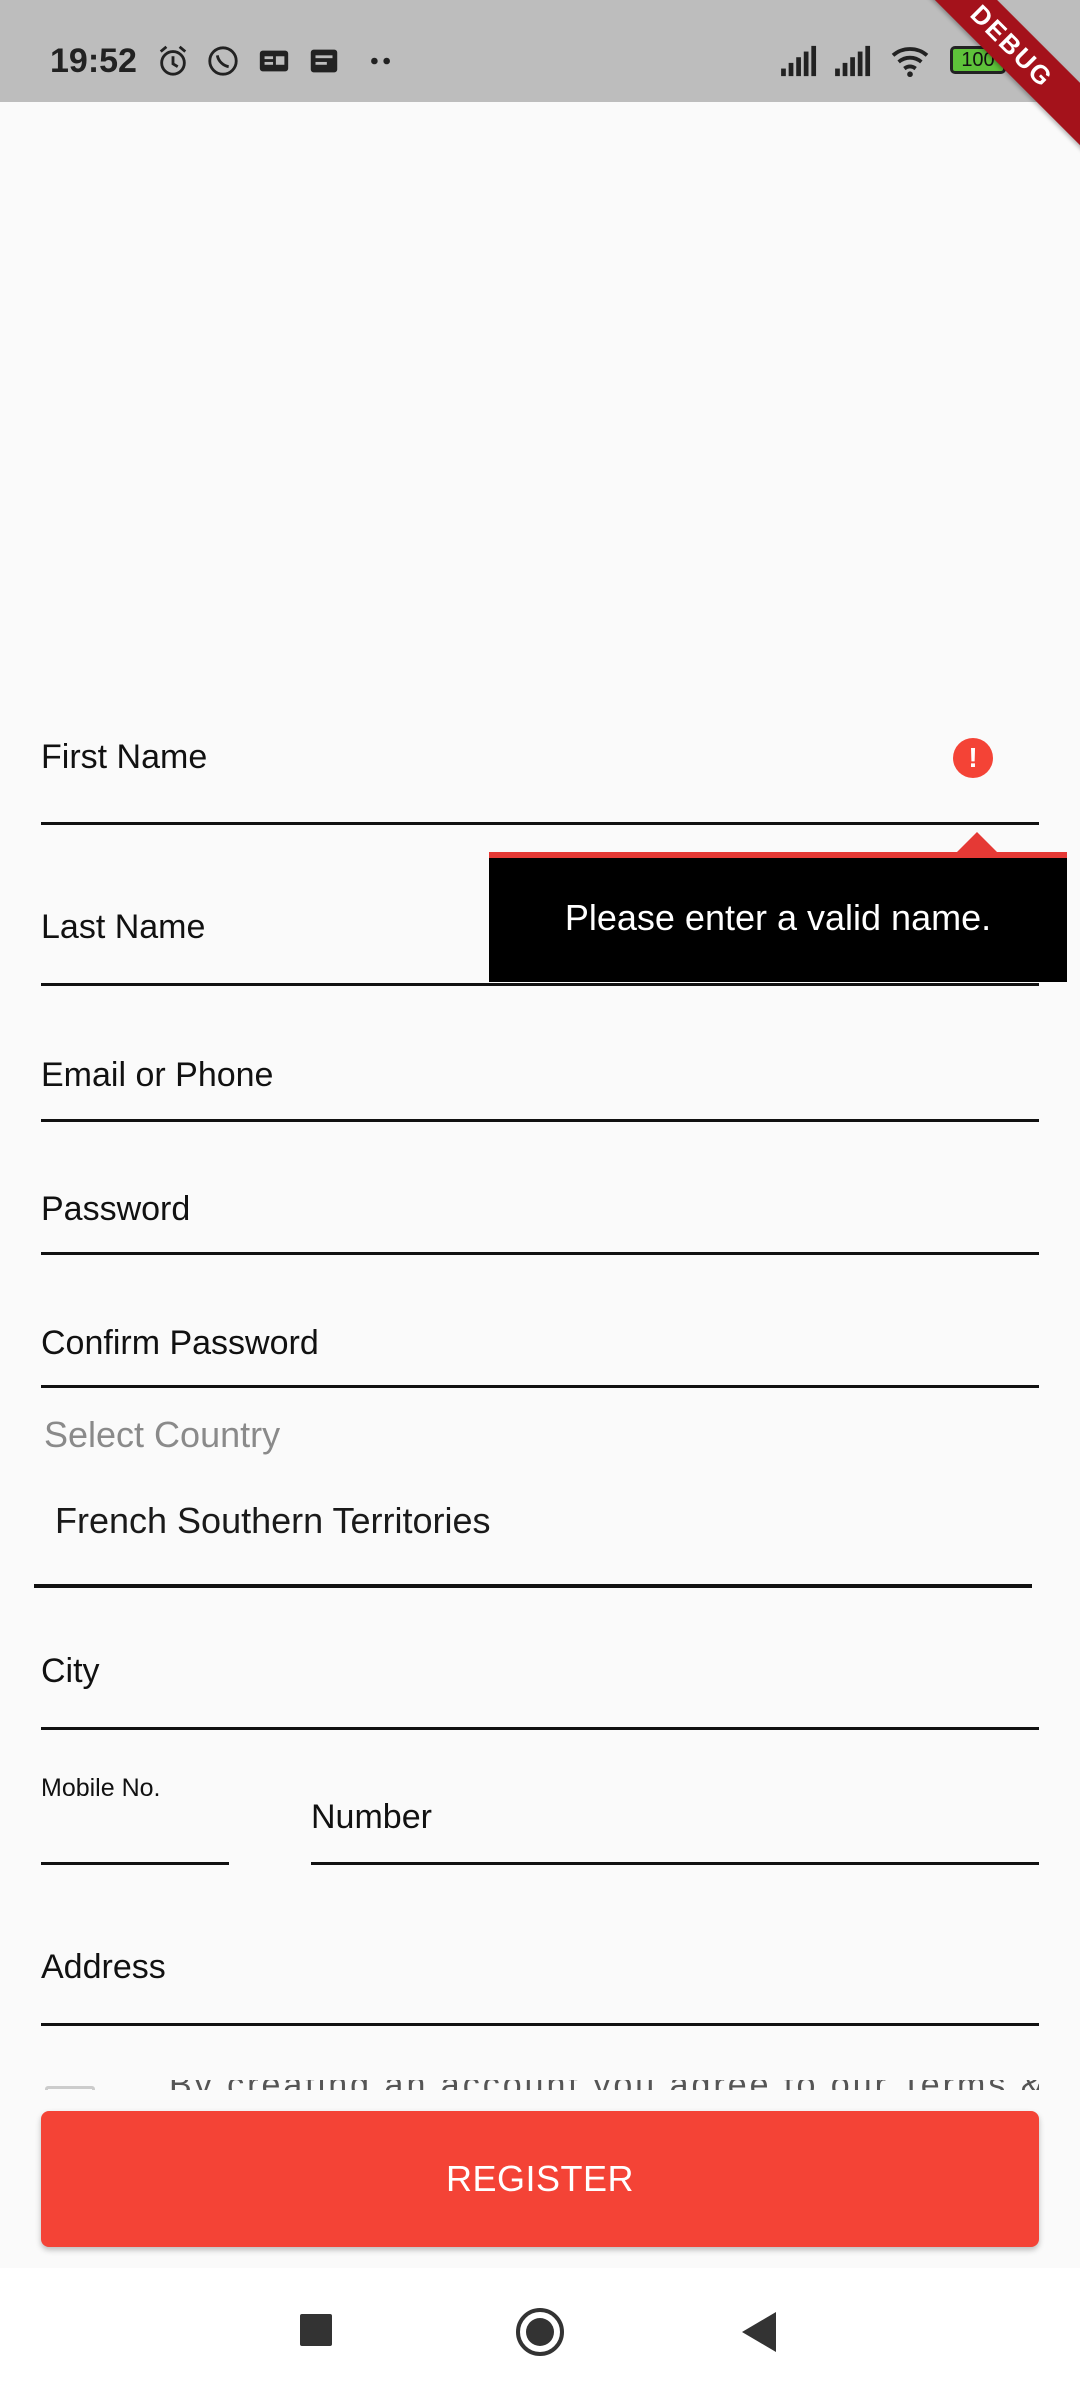  What do you see at coordinates (540, 1227) in the screenshot?
I see `password-field: Password` at bounding box center [540, 1227].